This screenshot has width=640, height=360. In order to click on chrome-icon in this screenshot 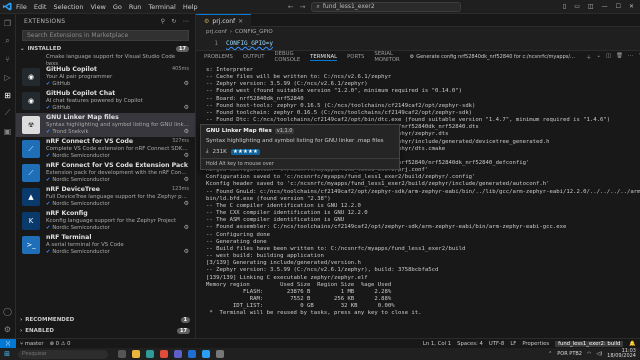, I will do `click(164, 354)`.